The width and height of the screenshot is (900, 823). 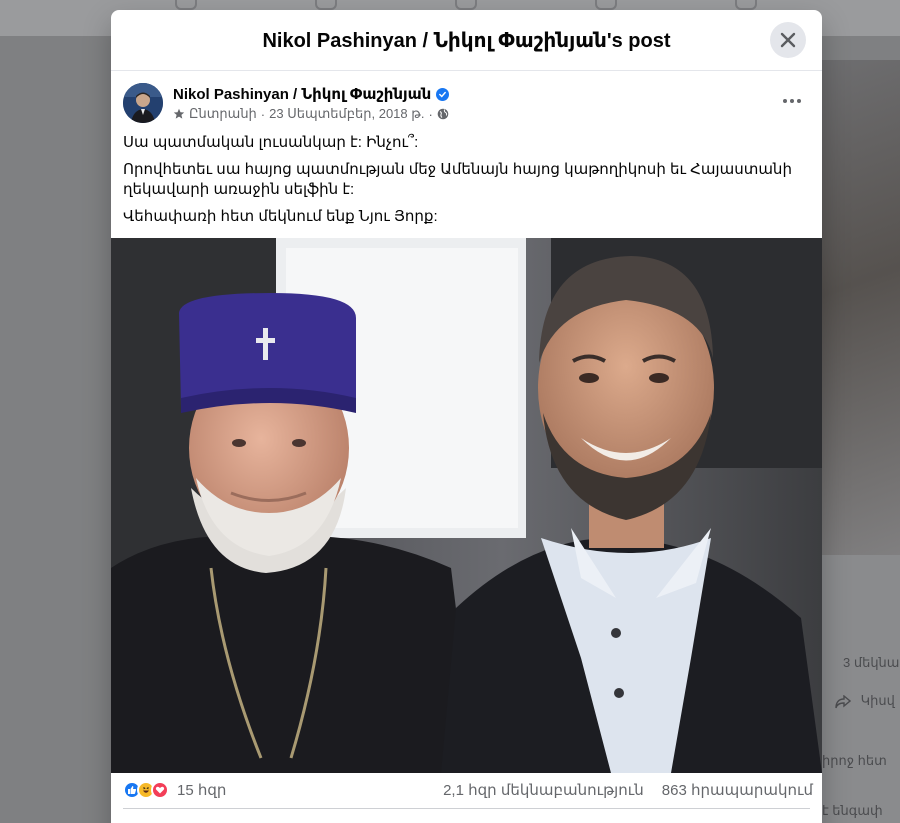 I want to click on nav-gaming-icon, so click(x=746, y=5).